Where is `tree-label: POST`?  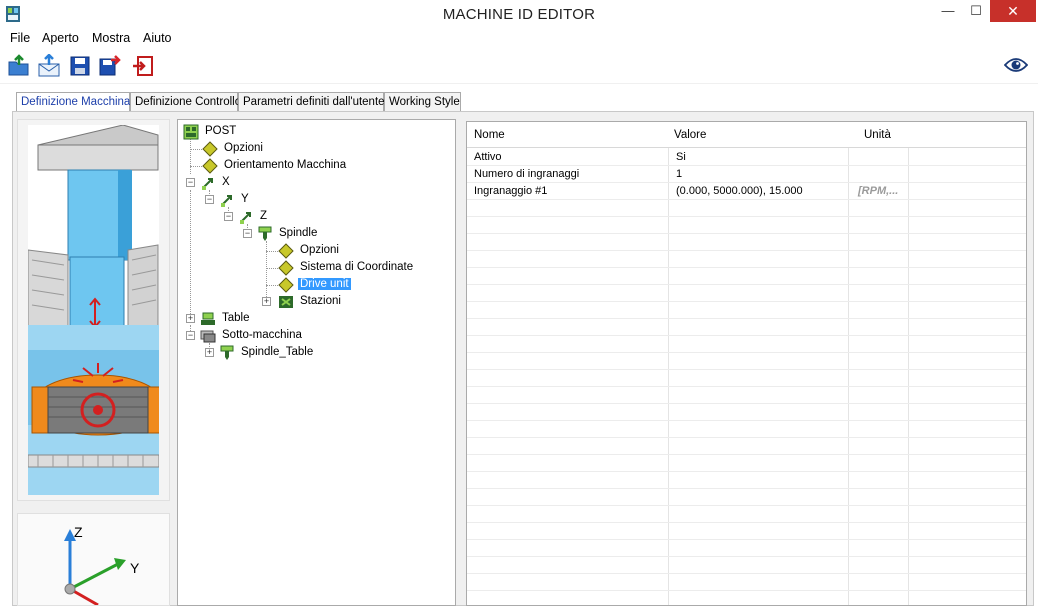 tree-label: POST is located at coordinates (221, 131).